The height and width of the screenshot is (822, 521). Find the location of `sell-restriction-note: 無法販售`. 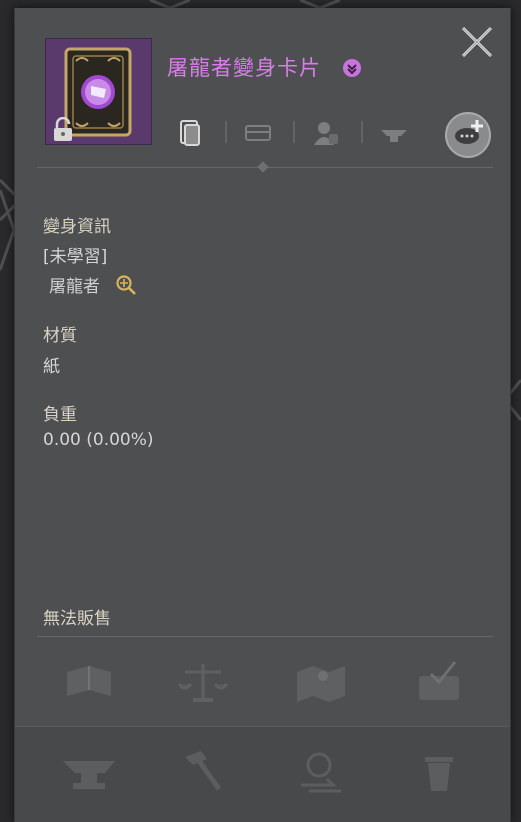

sell-restriction-note: 無法販售 is located at coordinates (77, 619).